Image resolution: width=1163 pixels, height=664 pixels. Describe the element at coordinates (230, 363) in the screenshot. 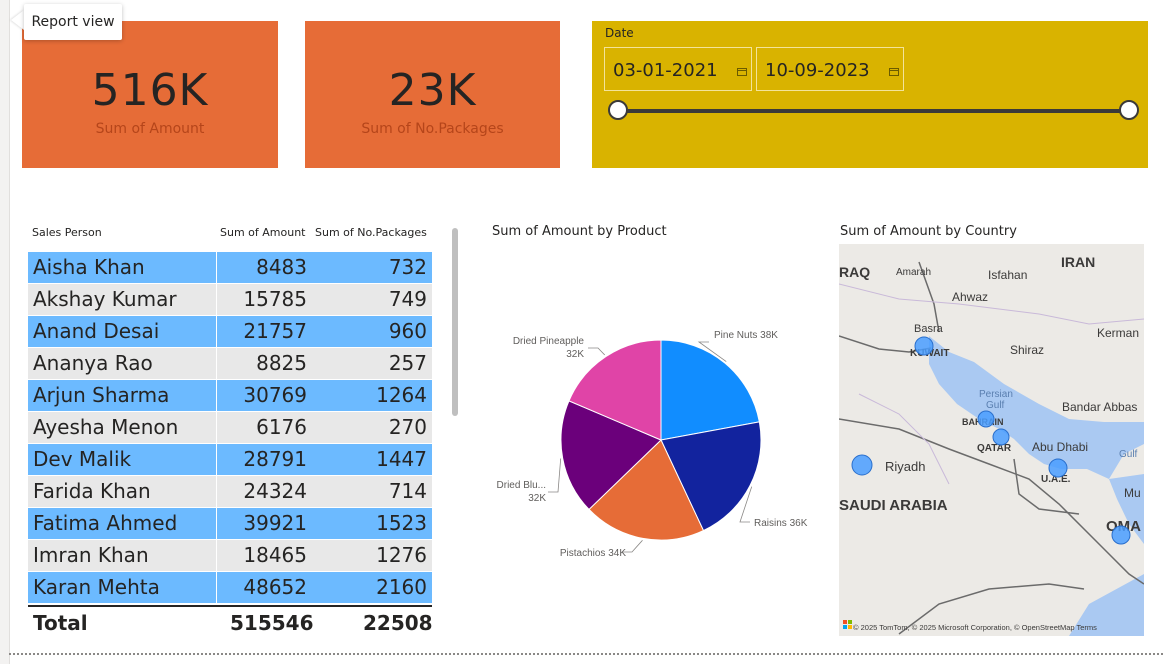

I see `table-row: Ananya Rao 8825 257` at that location.